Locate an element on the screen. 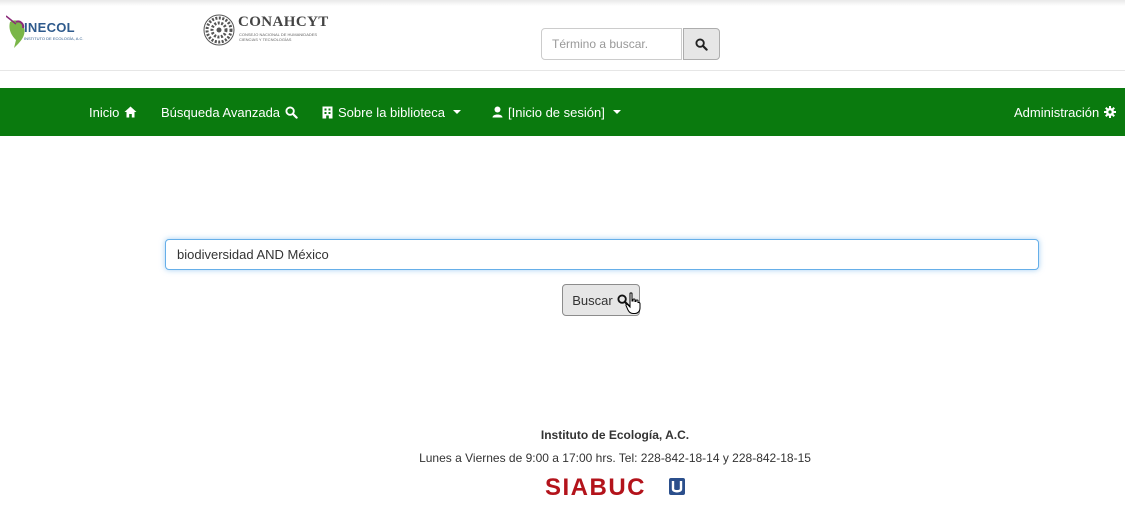 Image resolution: width=1125 pixels, height=506 pixels. gear-icon is located at coordinates (1110, 112).